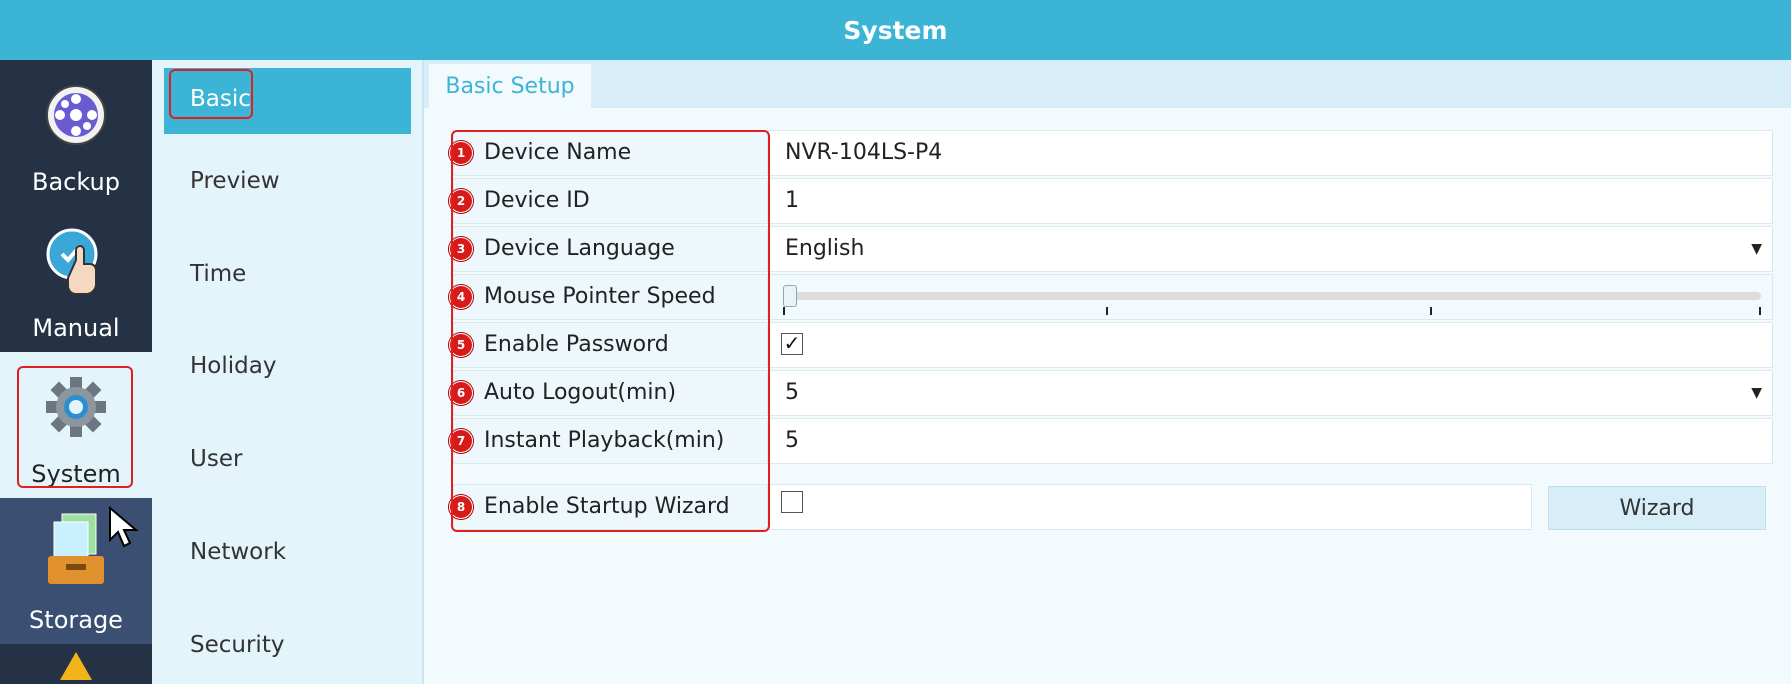 This screenshot has width=1791, height=684. Describe the element at coordinates (237, 645) in the screenshot. I see `submenu-label: Security` at that location.